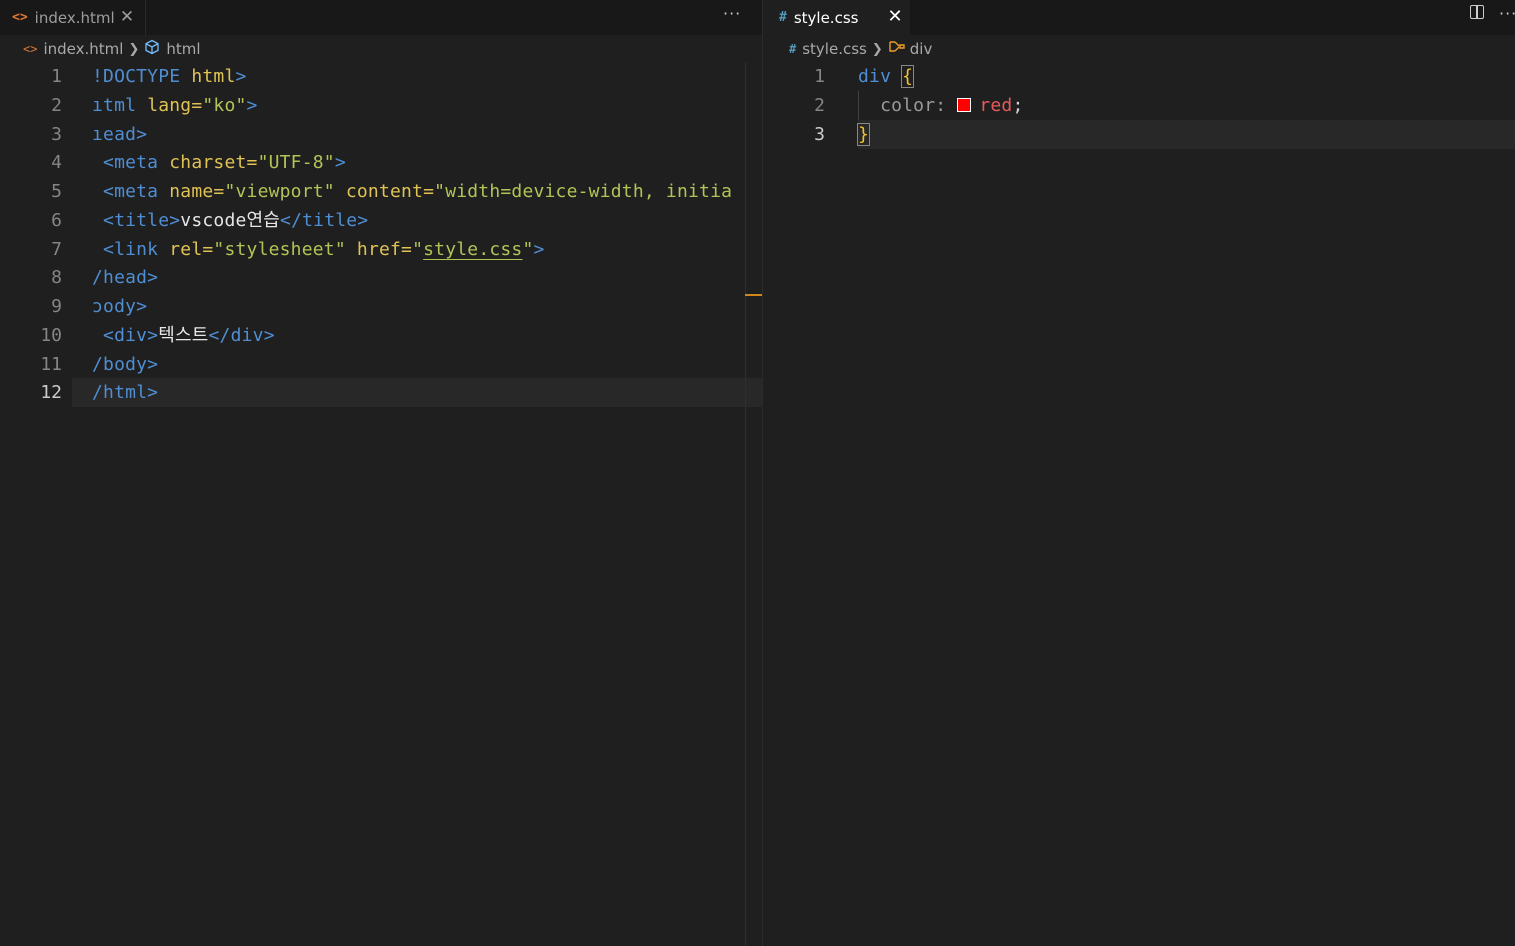  What do you see at coordinates (826, 17) in the screenshot?
I see `tab-label: style.css` at bounding box center [826, 17].